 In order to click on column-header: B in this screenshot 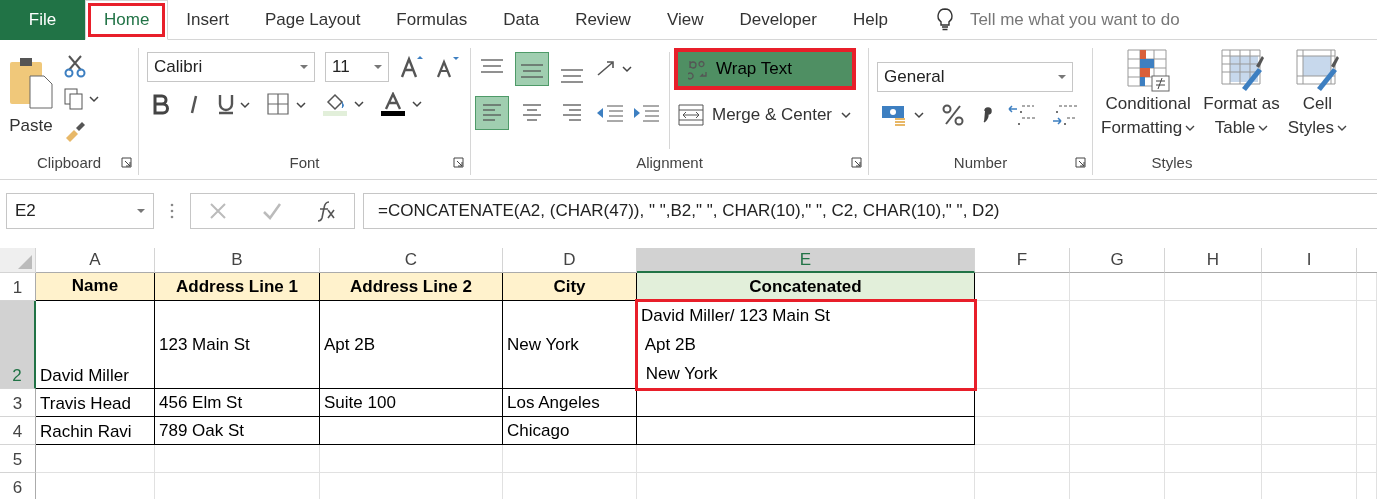, I will do `click(237, 260)`.